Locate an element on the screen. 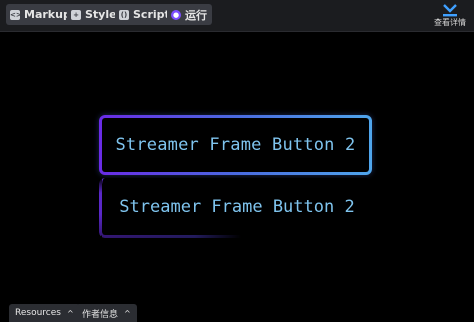 This screenshot has height=322, width=474. run-button: ● 运行 is located at coordinates (189, 14).